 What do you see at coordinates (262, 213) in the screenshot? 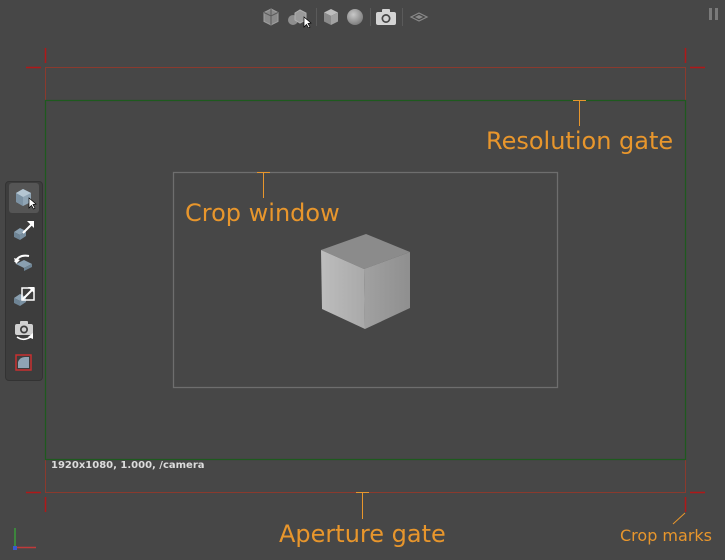
I see `crop-window-label: Crop window` at bounding box center [262, 213].